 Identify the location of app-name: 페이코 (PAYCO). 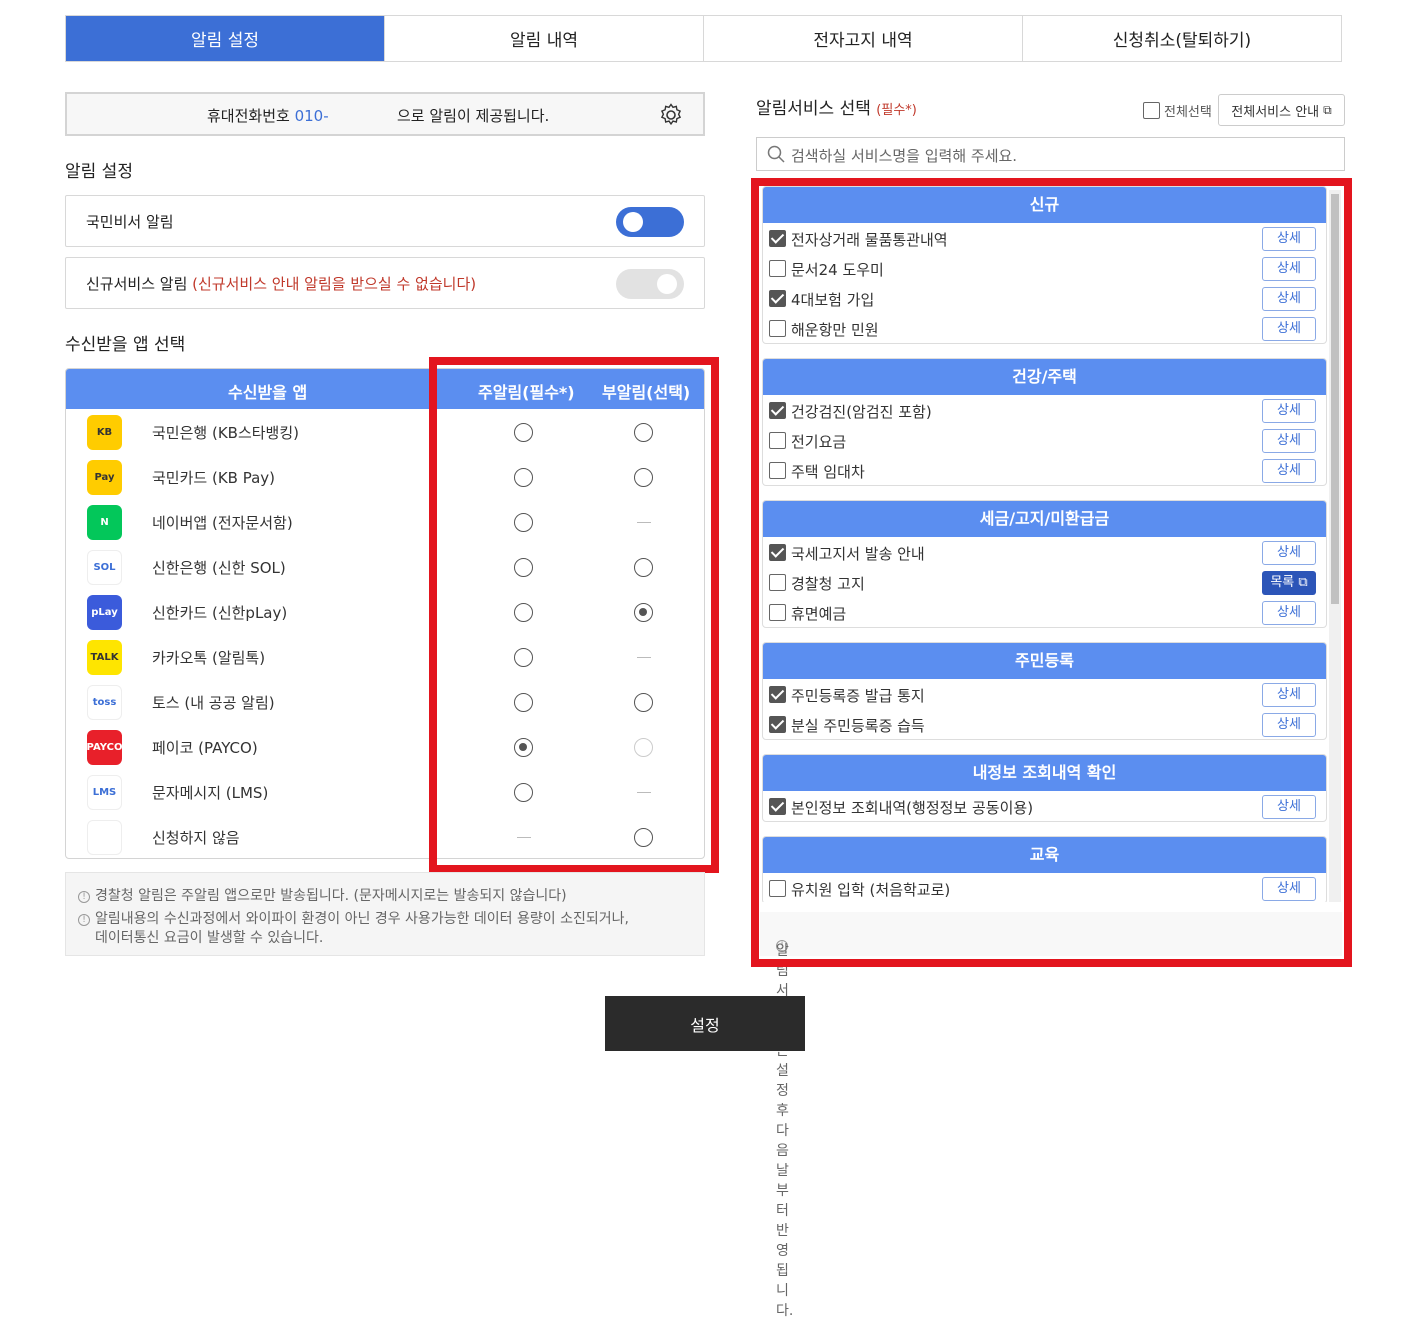
(205, 748).